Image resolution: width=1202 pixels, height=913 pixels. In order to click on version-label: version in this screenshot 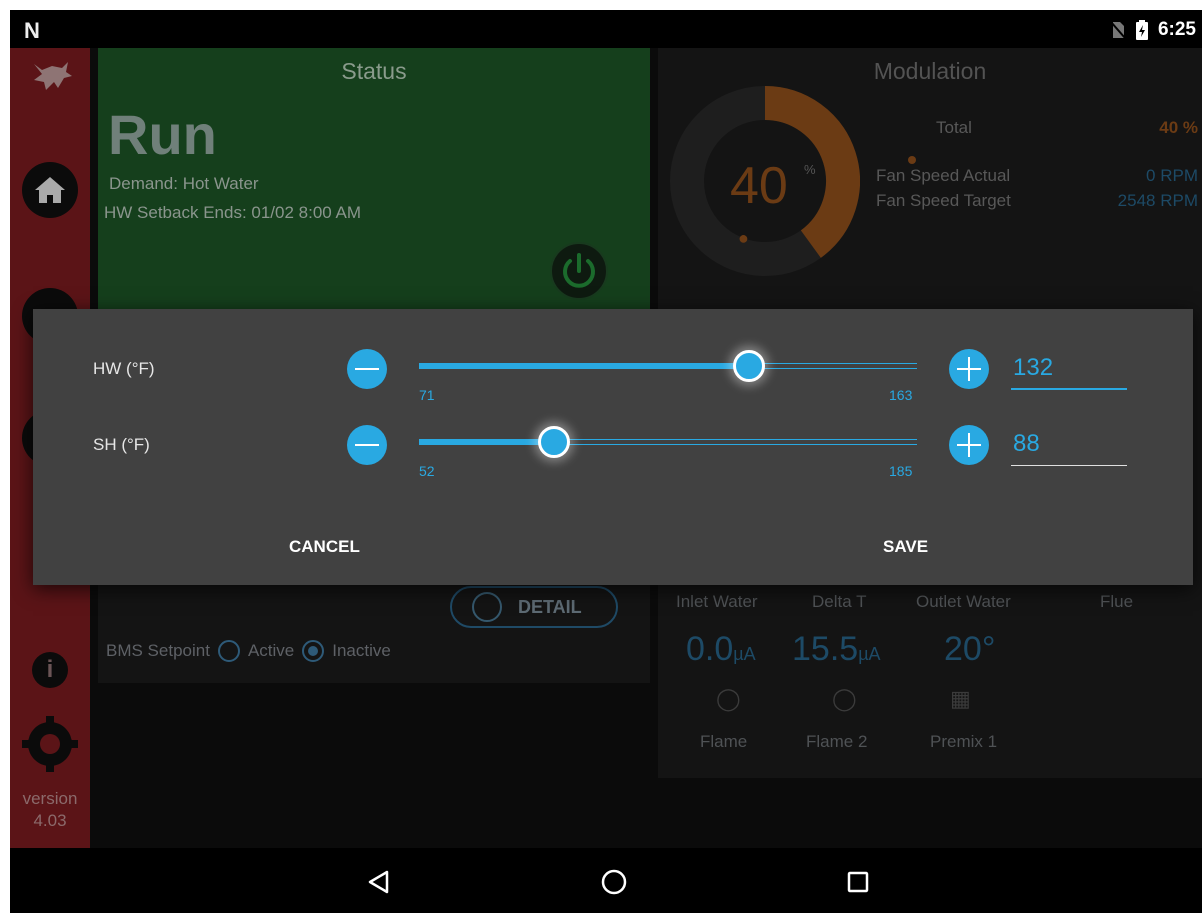, I will do `click(50, 798)`.